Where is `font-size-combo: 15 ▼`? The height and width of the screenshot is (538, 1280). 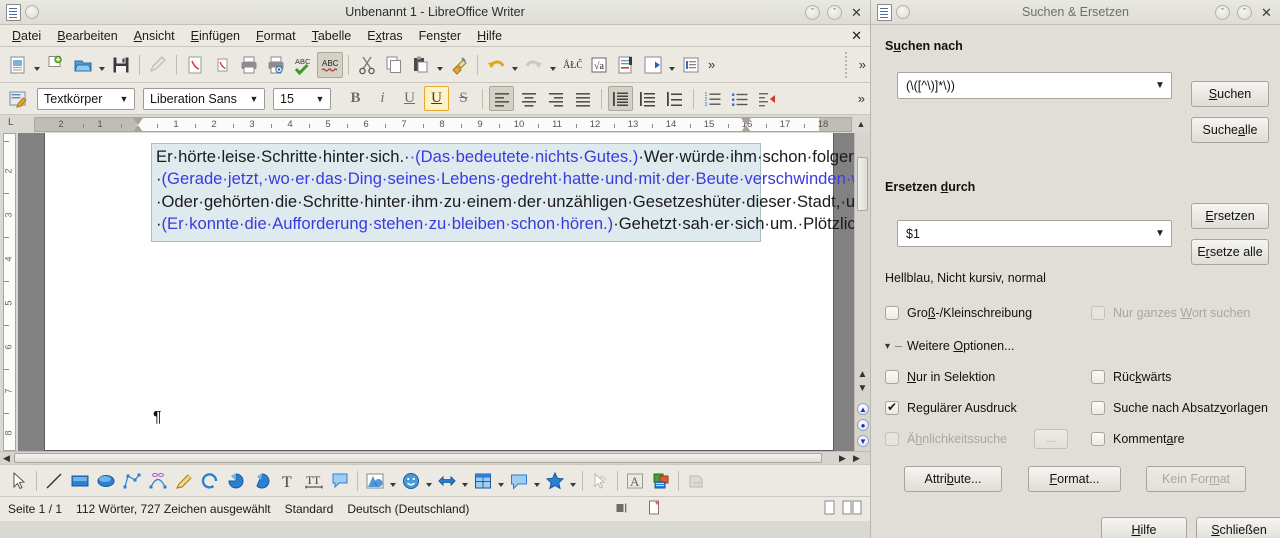
font-size-combo: 15 ▼ is located at coordinates (302, 98).